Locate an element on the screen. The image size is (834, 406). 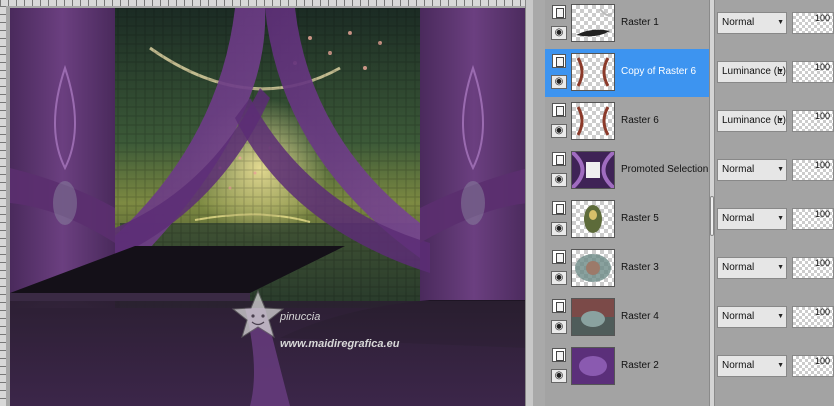
layer-row-raster-3: ◉ Raster 3 is located at coordinates (627, 269).